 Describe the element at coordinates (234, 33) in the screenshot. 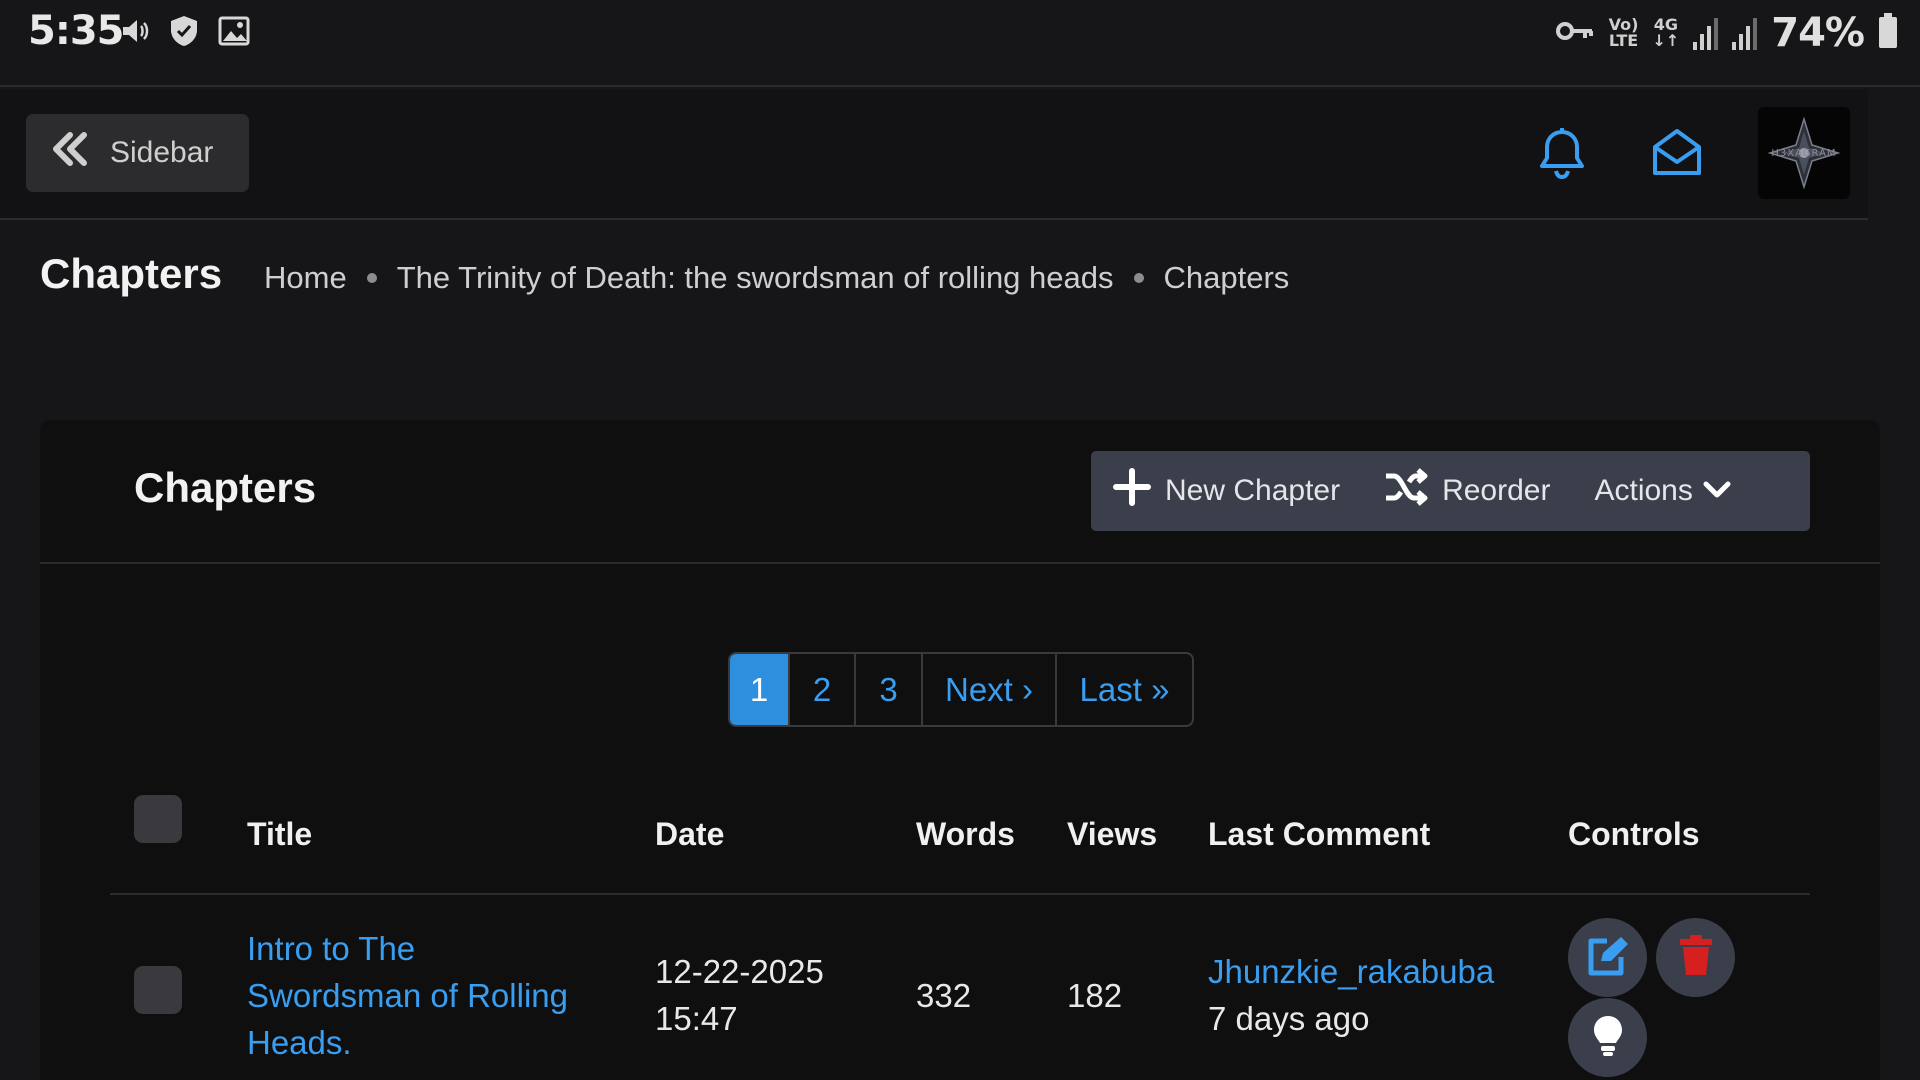

I see `image-icon` at that location.